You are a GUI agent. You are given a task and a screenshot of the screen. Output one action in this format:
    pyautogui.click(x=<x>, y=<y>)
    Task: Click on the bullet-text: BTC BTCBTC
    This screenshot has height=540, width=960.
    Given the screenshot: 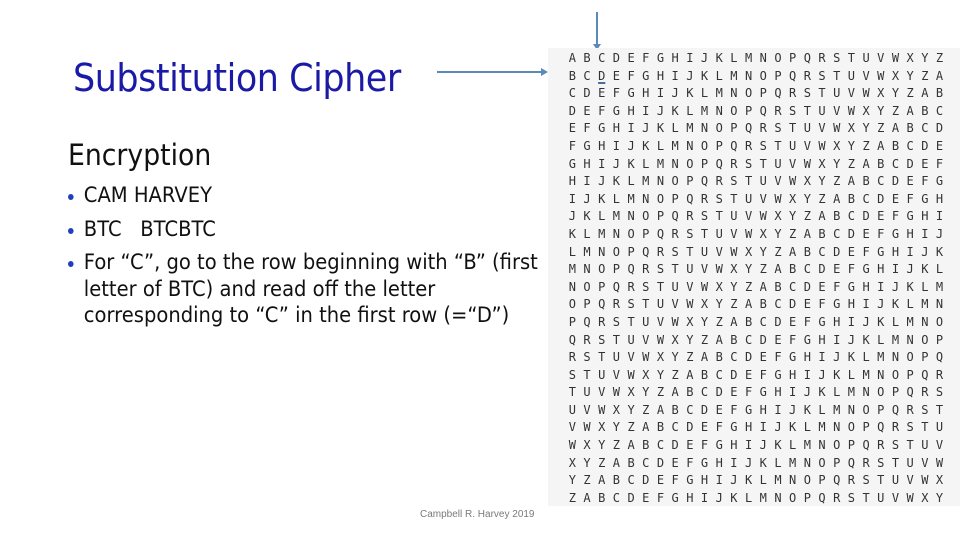 What is the action you would take?
    pyautogui.click(x=149, y=228)
    